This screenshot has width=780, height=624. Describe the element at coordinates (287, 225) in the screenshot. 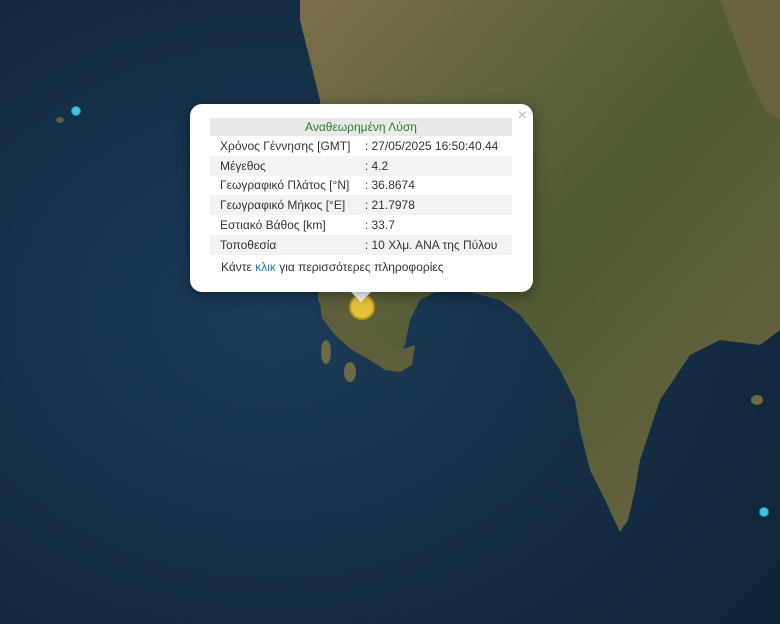

I see `row-label: Εστιακό Βάθος [km]` at that location.